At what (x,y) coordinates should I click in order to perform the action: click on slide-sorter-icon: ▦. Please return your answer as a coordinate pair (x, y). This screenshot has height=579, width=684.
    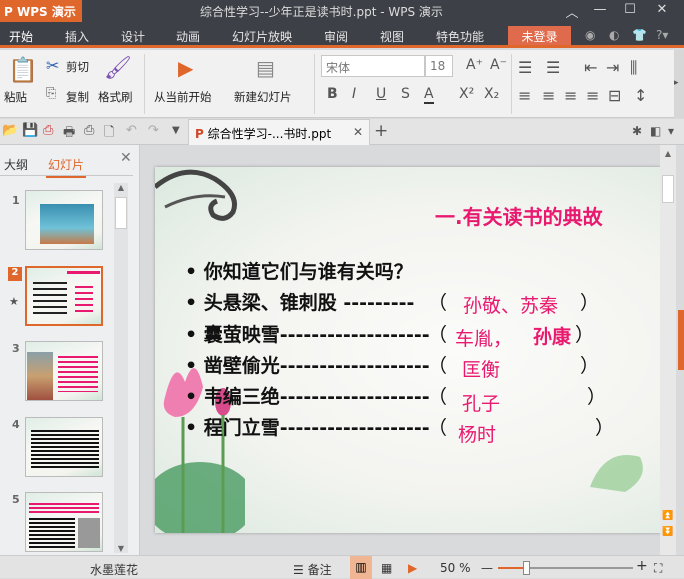
    Looking at the image, I should click on (386, 568).